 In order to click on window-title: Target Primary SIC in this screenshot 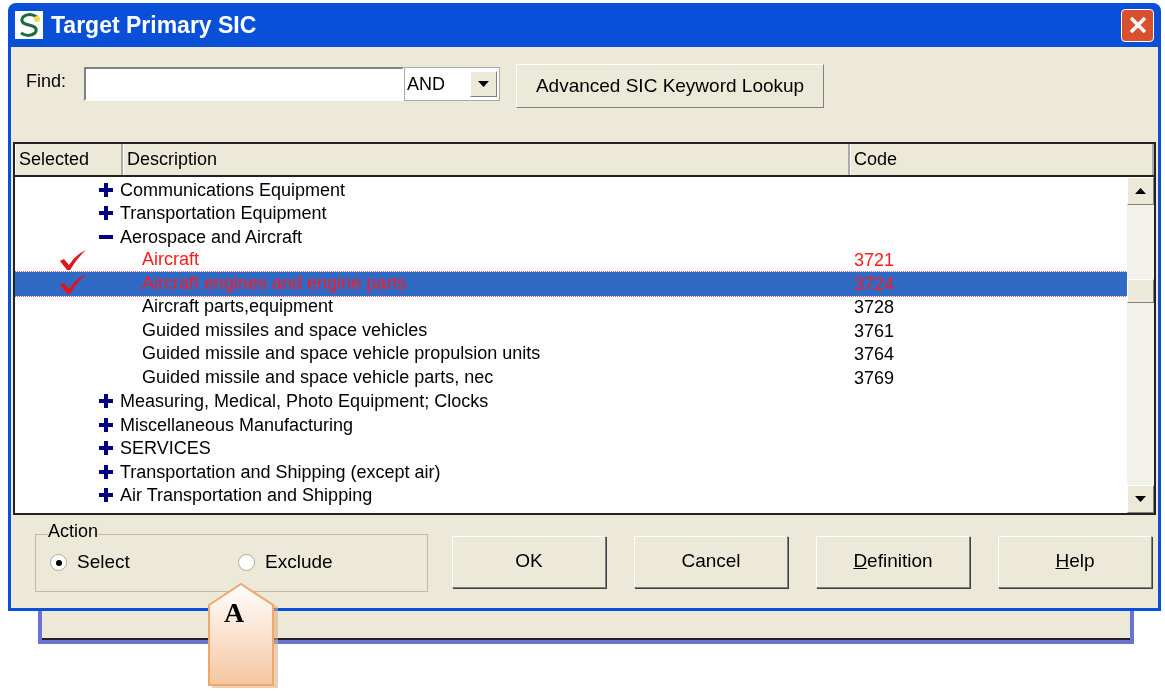, I will do `click(154, 25)`.